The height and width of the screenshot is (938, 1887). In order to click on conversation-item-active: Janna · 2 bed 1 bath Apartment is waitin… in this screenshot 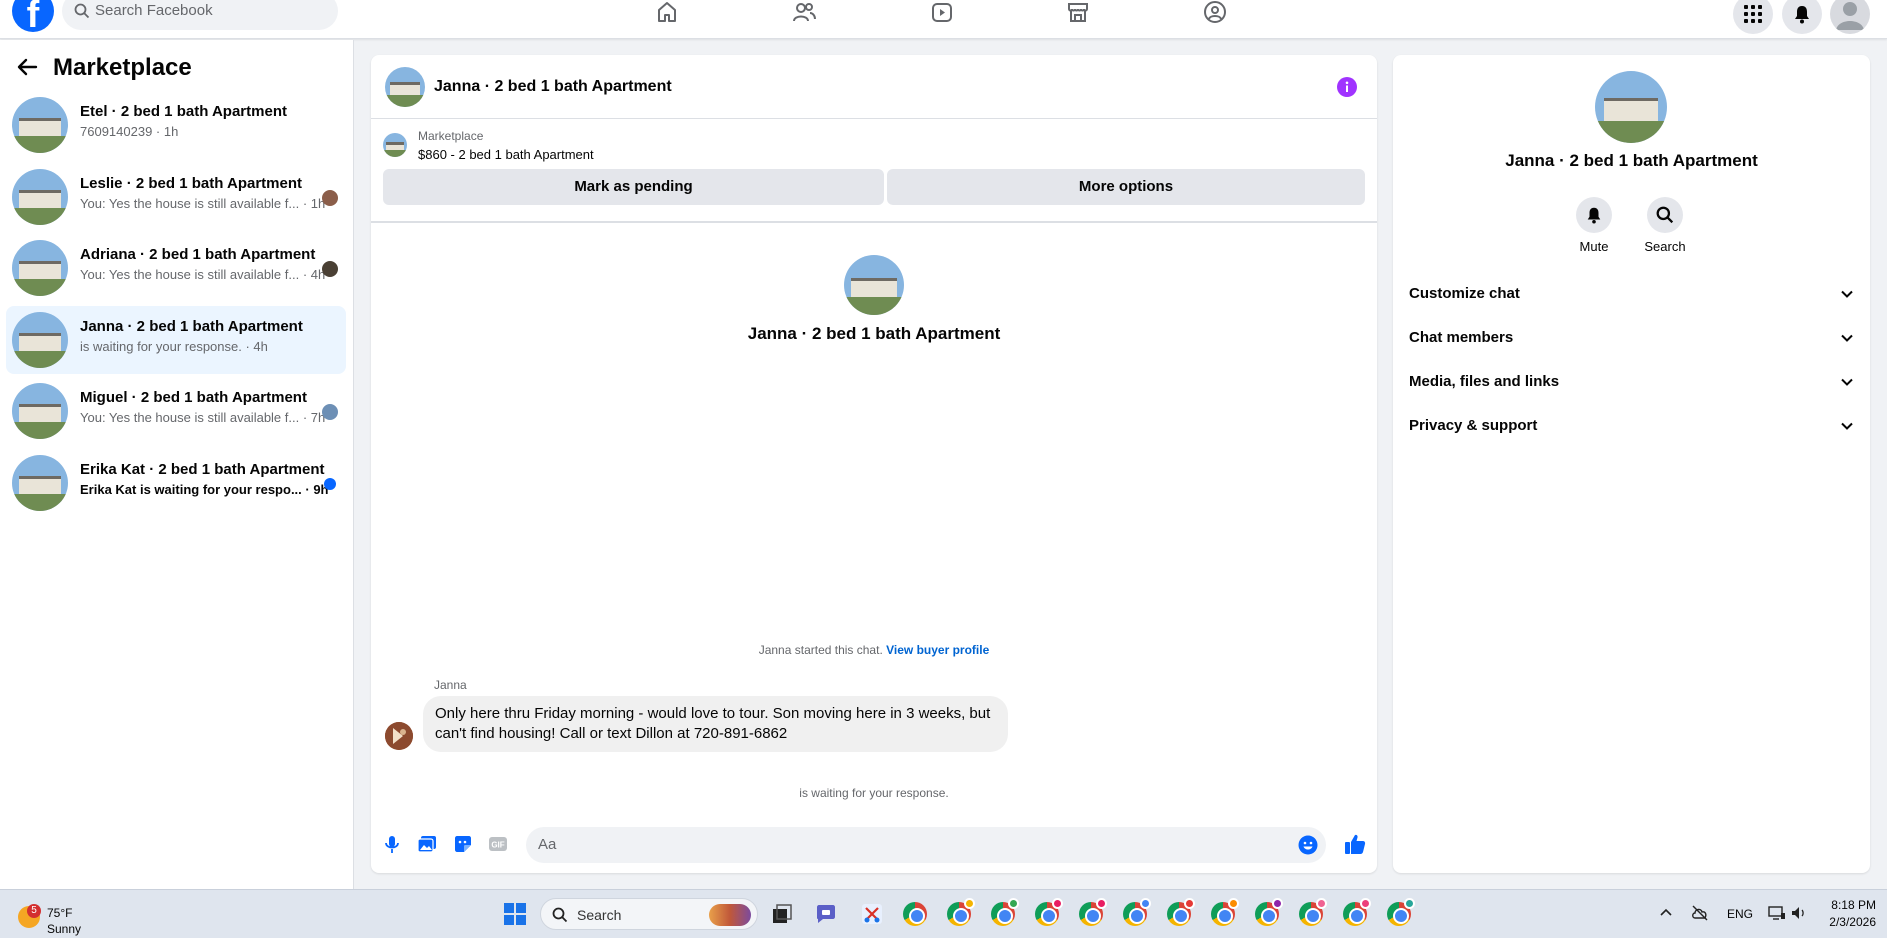, I will do `click(176, 340)`.